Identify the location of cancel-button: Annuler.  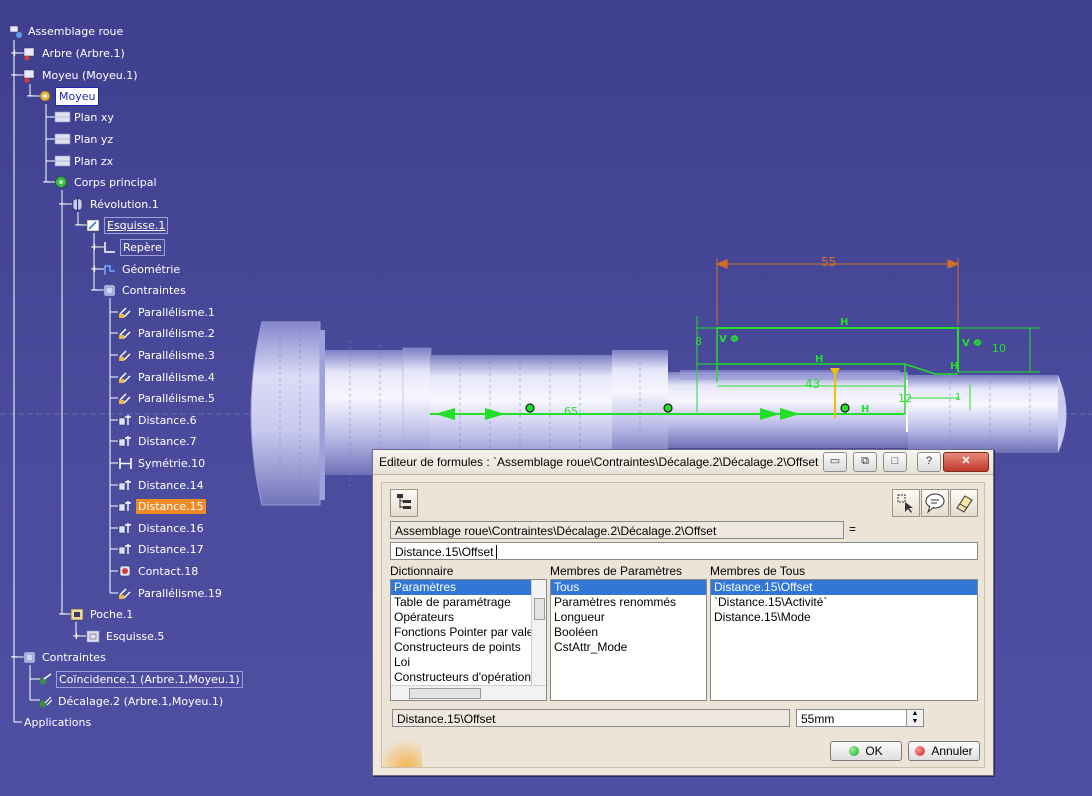
(944, 751).